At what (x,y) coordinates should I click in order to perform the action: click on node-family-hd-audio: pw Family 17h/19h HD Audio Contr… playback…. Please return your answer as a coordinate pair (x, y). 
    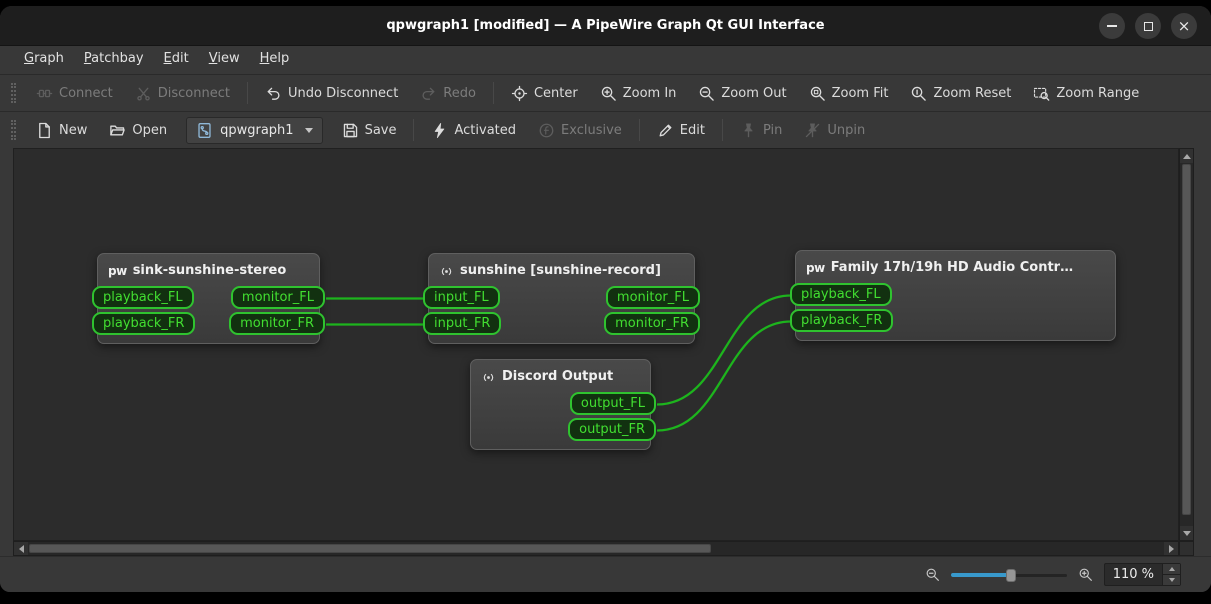
    Looking at the image, I should click on (953, 295).